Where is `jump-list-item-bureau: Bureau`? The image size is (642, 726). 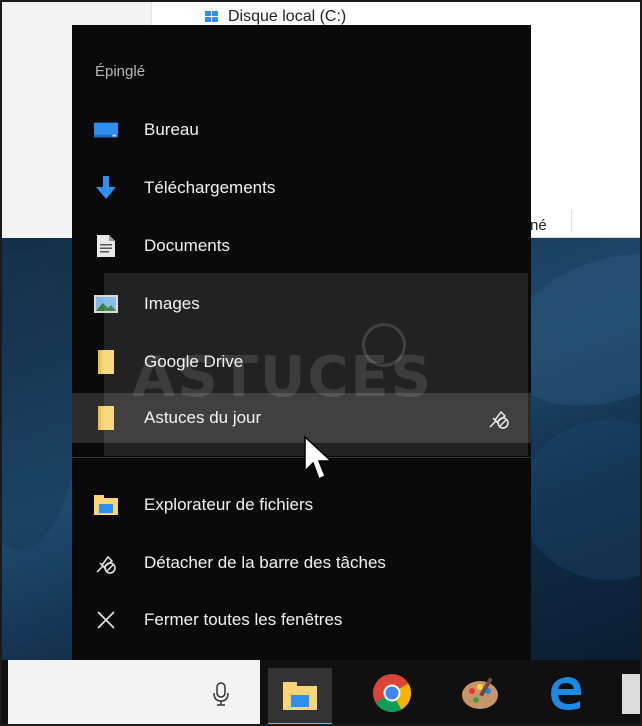
jump-list-item-bureau: Bureau is located at coordinates (301, 130).